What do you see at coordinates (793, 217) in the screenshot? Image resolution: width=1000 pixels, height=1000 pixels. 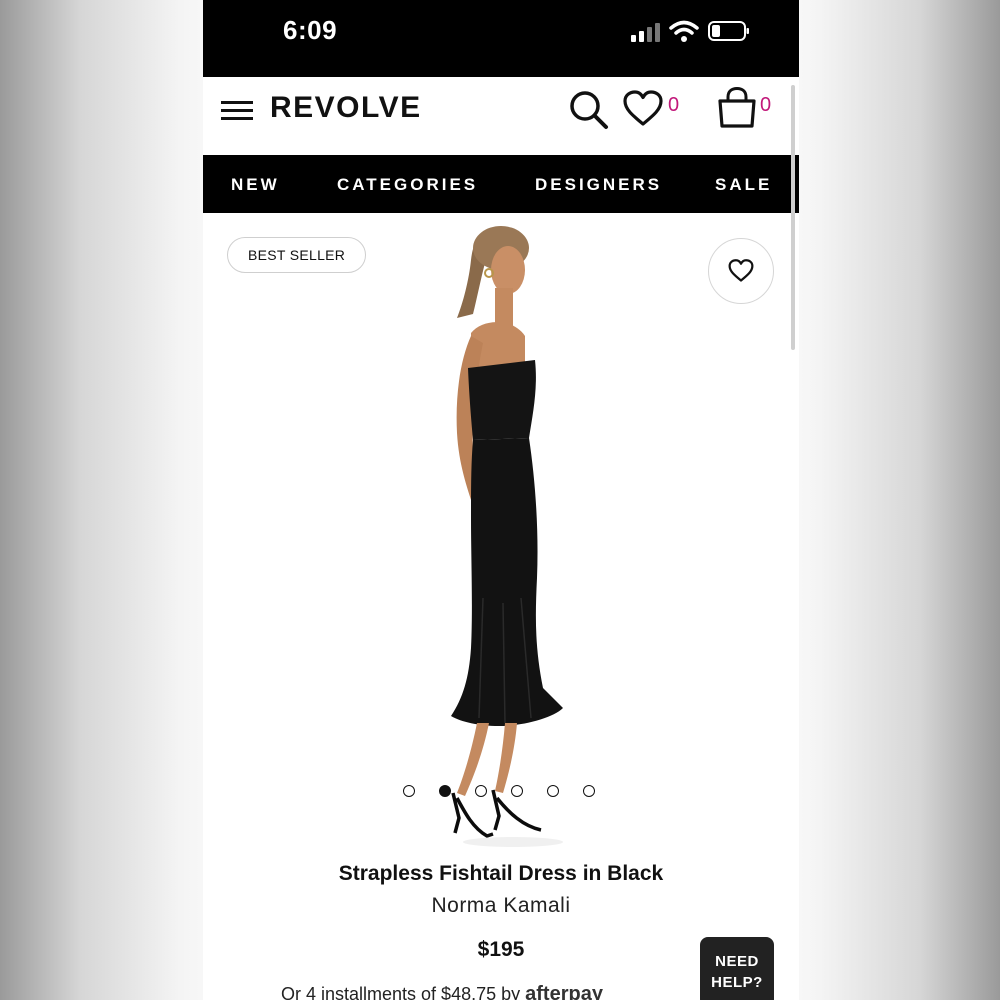 I see `page-scrollbar` at bounding box center [793, 217].